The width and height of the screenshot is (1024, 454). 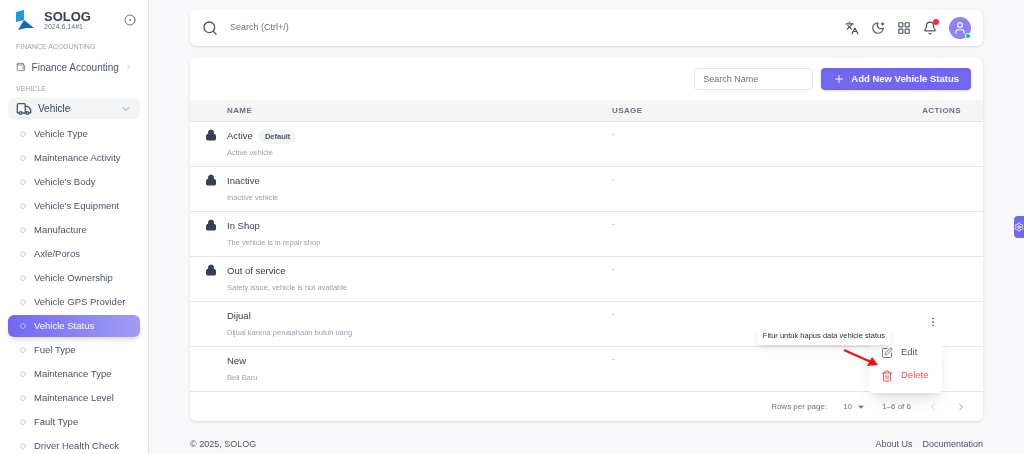 I want to click on column-header: USAGE, so click(x=628, y=110).